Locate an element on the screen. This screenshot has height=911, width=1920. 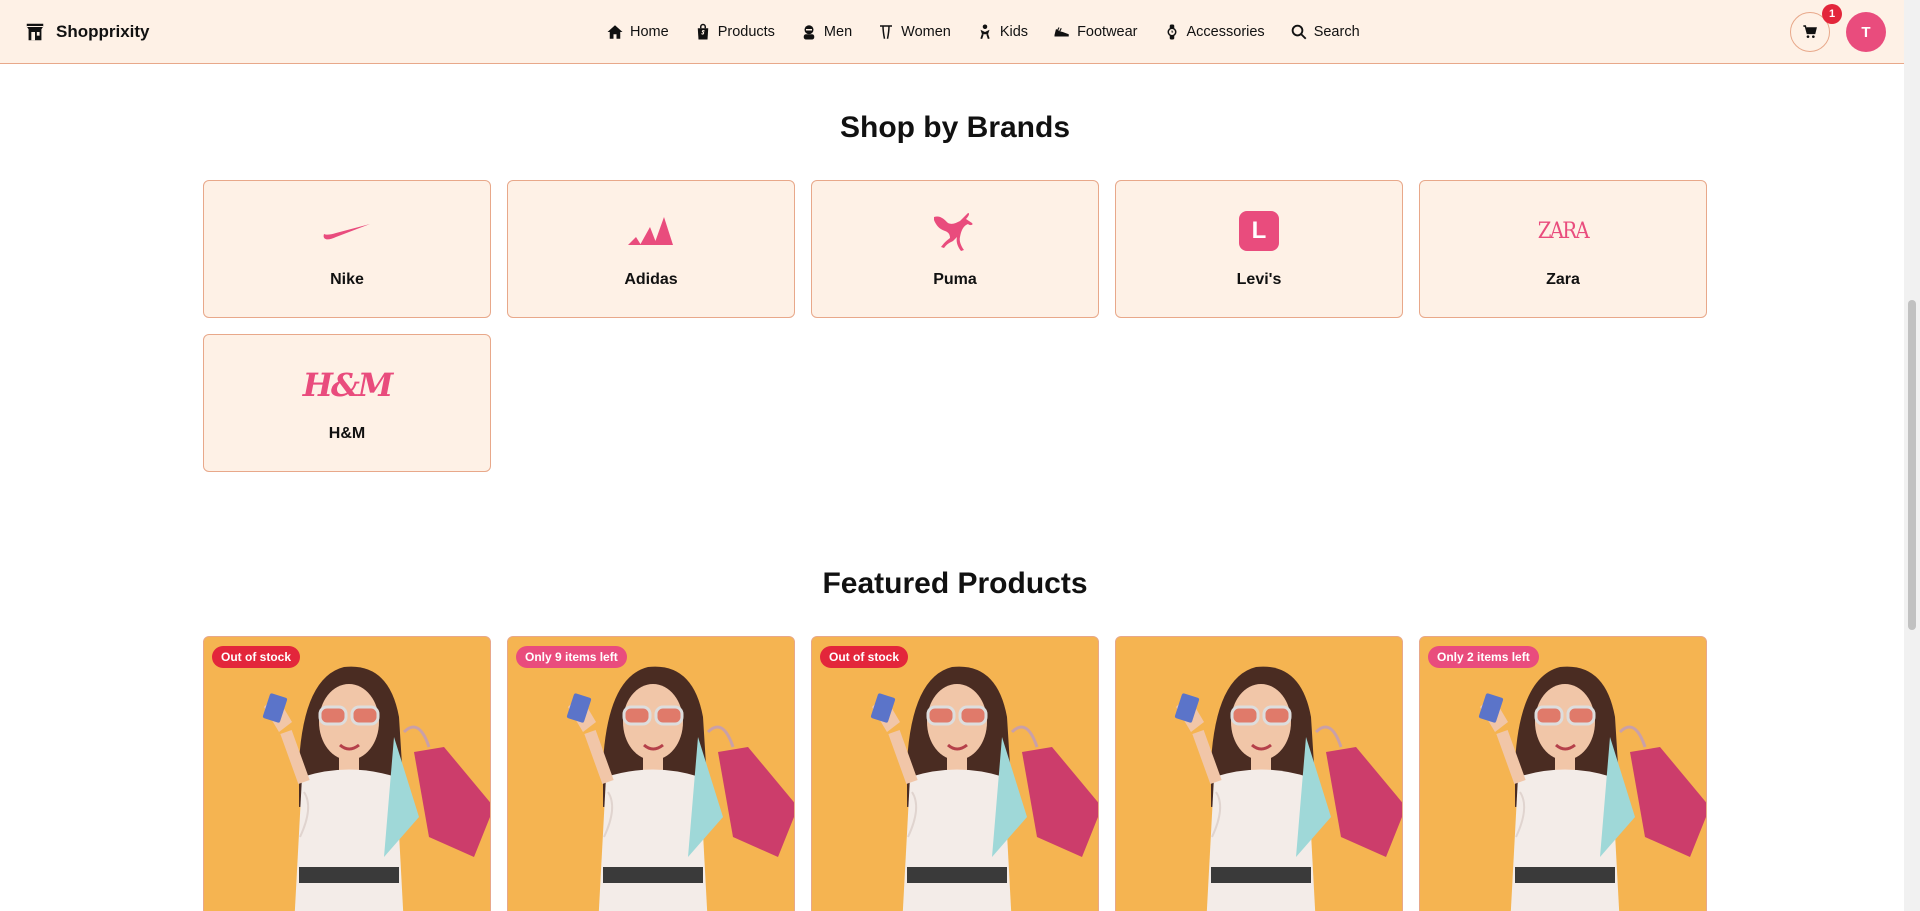
nav-footwear: Footwear is located at coordinates (1095, 32).